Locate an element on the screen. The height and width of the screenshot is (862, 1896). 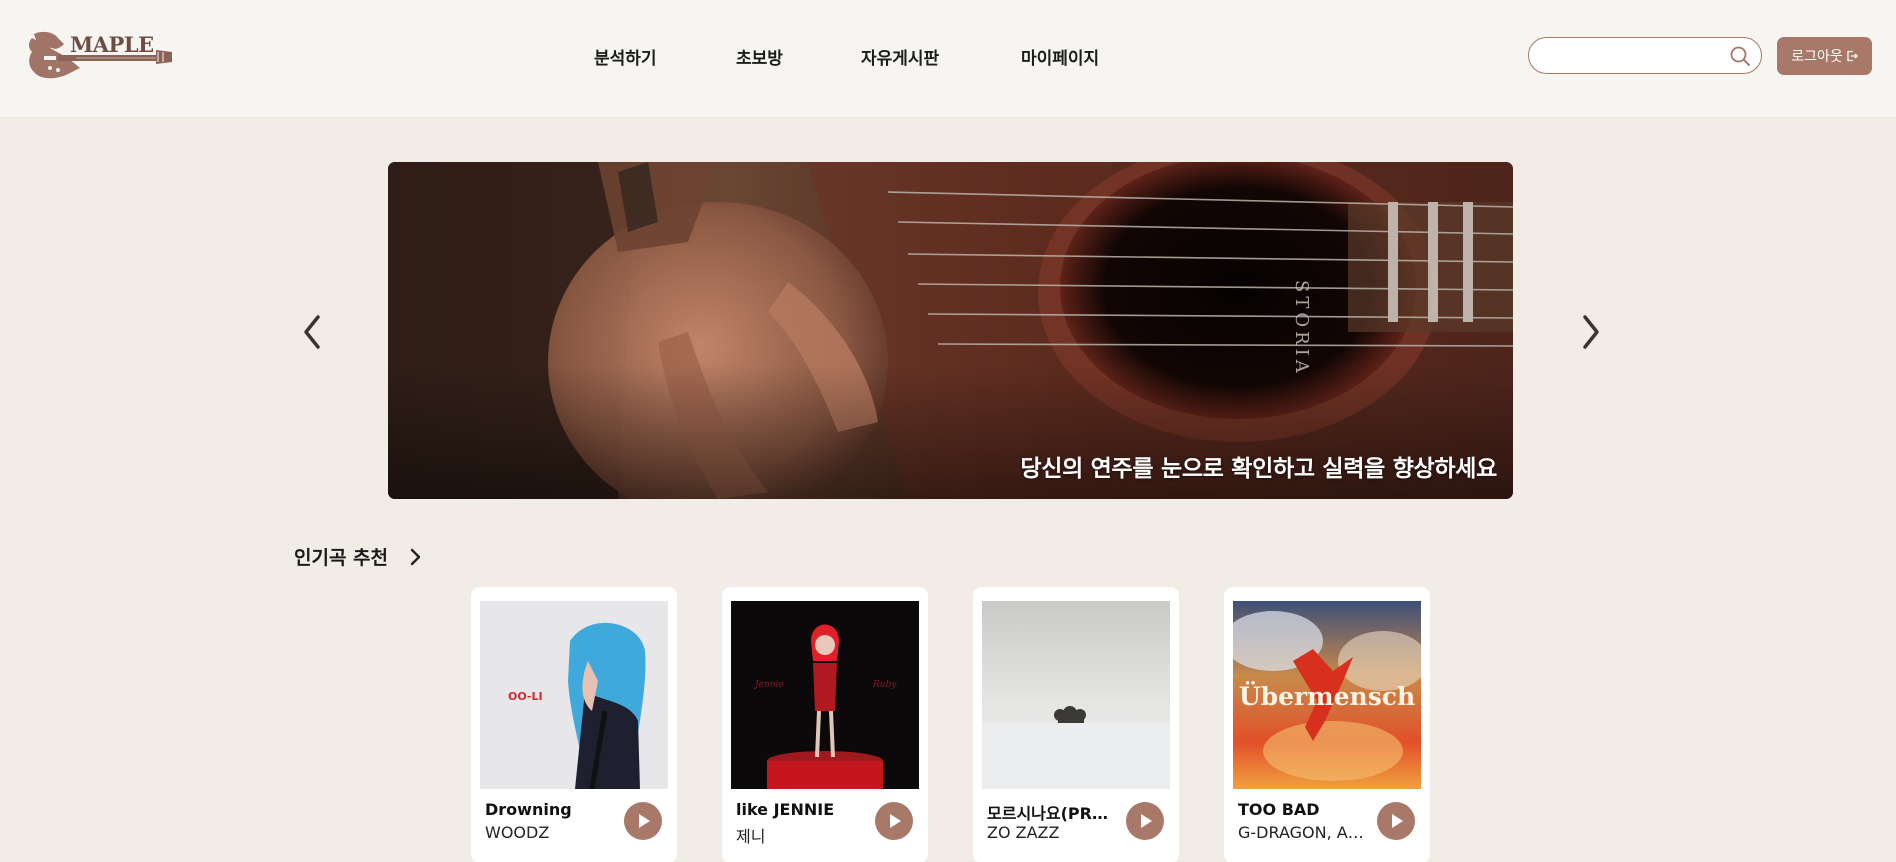
carousel-prev-icon is located at coordinates (313, 332).